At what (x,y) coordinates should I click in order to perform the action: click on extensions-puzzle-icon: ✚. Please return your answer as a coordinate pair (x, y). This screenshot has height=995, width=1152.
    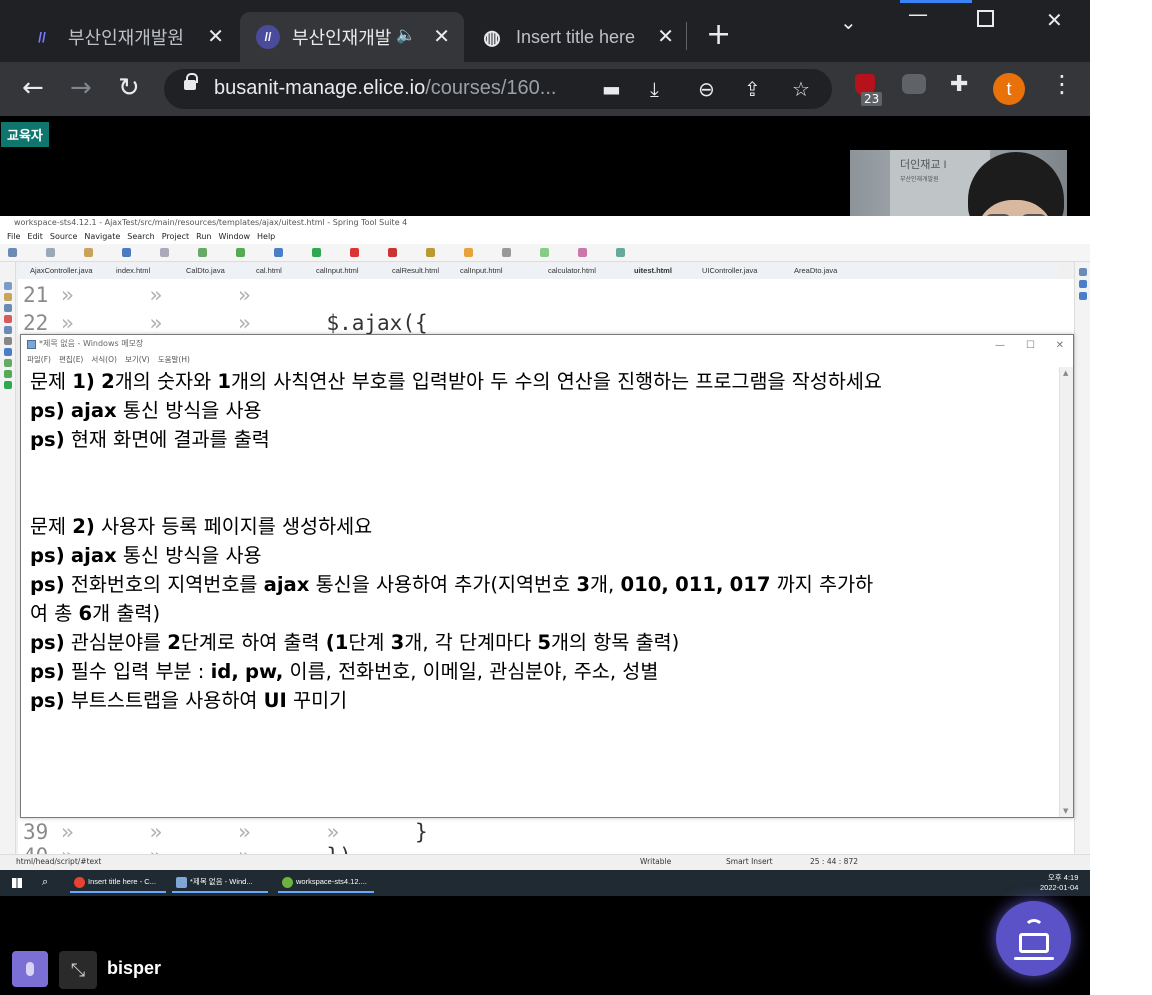
    Looking at the image, I should click on (959, 84).